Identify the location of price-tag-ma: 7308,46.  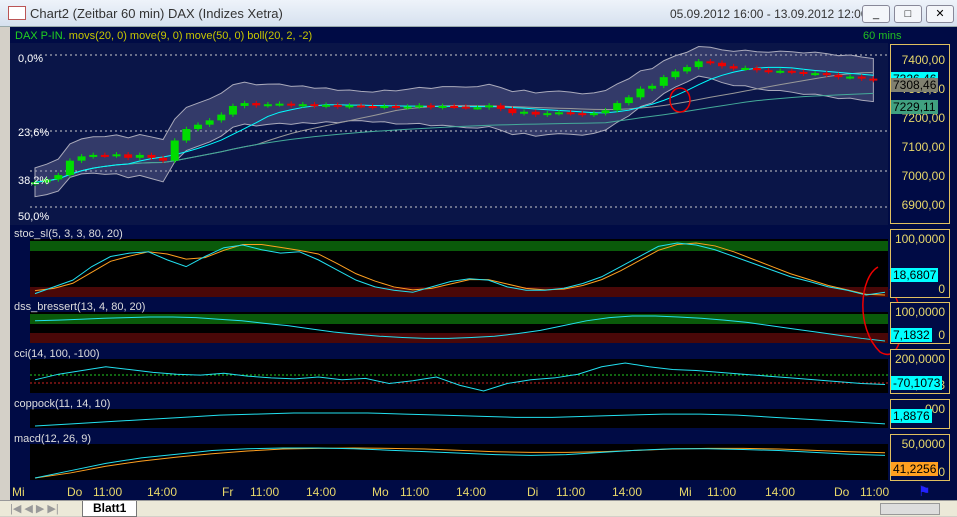
(915, 85).